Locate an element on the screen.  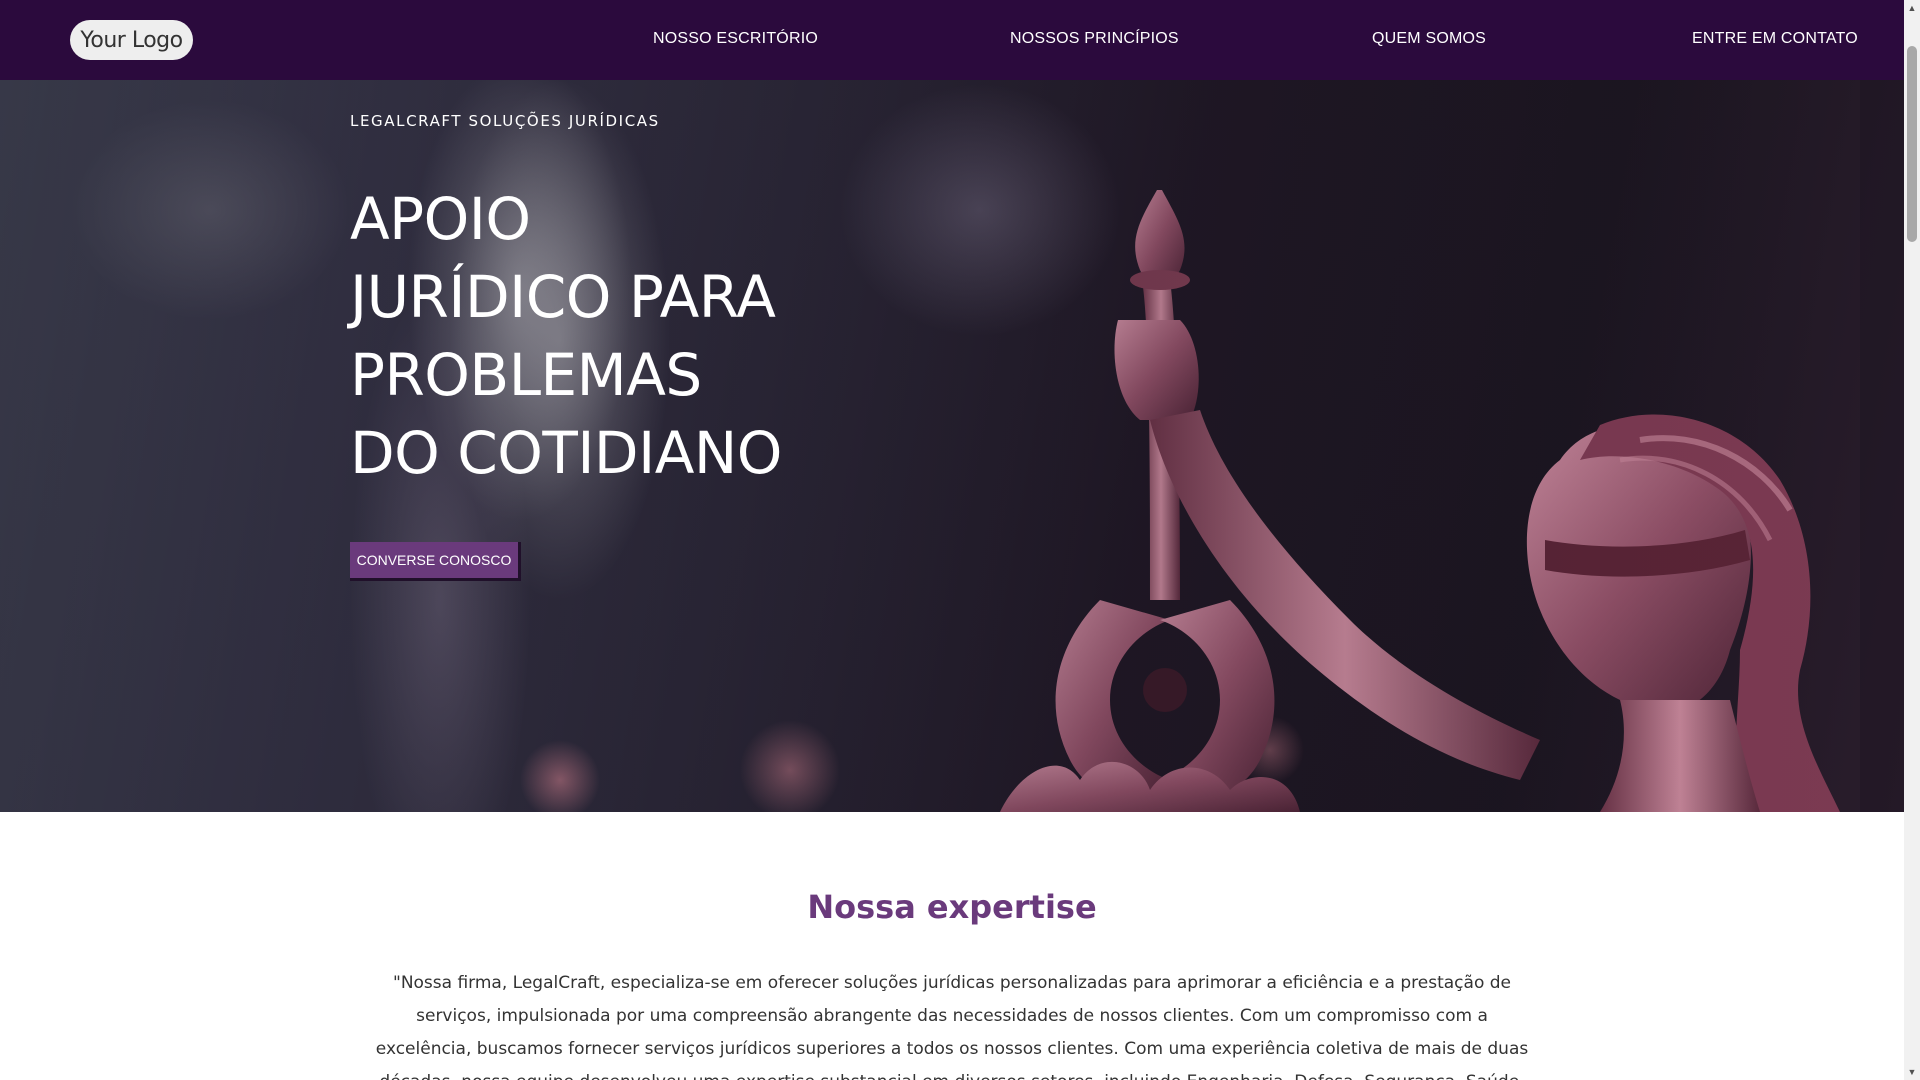
converse-conosco-button: CONVERSE CONOSCO is located at coordinates (435, 561).